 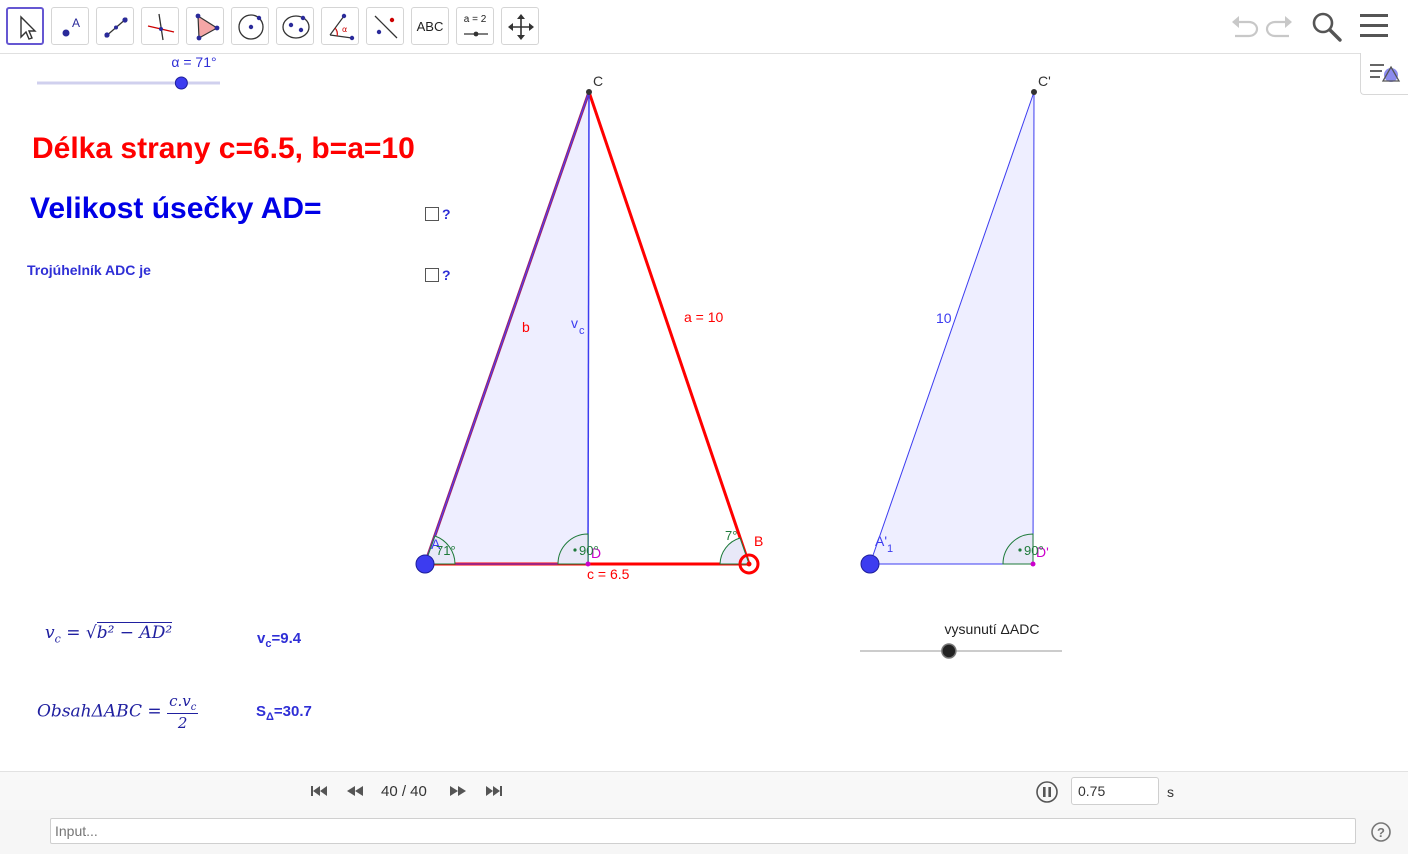 I want to click on input-bar: ?, so click(x=704, y=832).